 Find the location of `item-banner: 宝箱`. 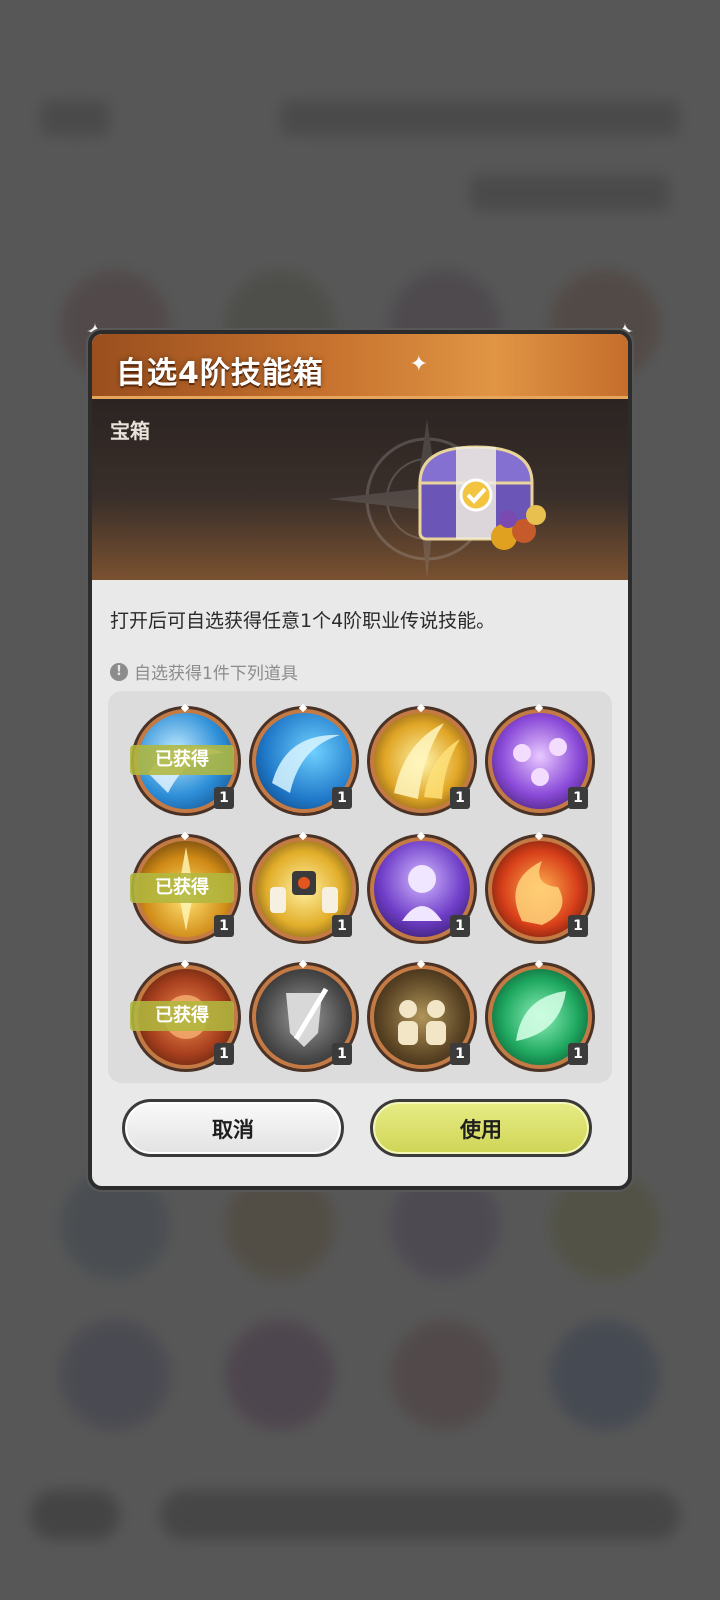

item-banner: 宝箱 is located at coordinates (360, 489).